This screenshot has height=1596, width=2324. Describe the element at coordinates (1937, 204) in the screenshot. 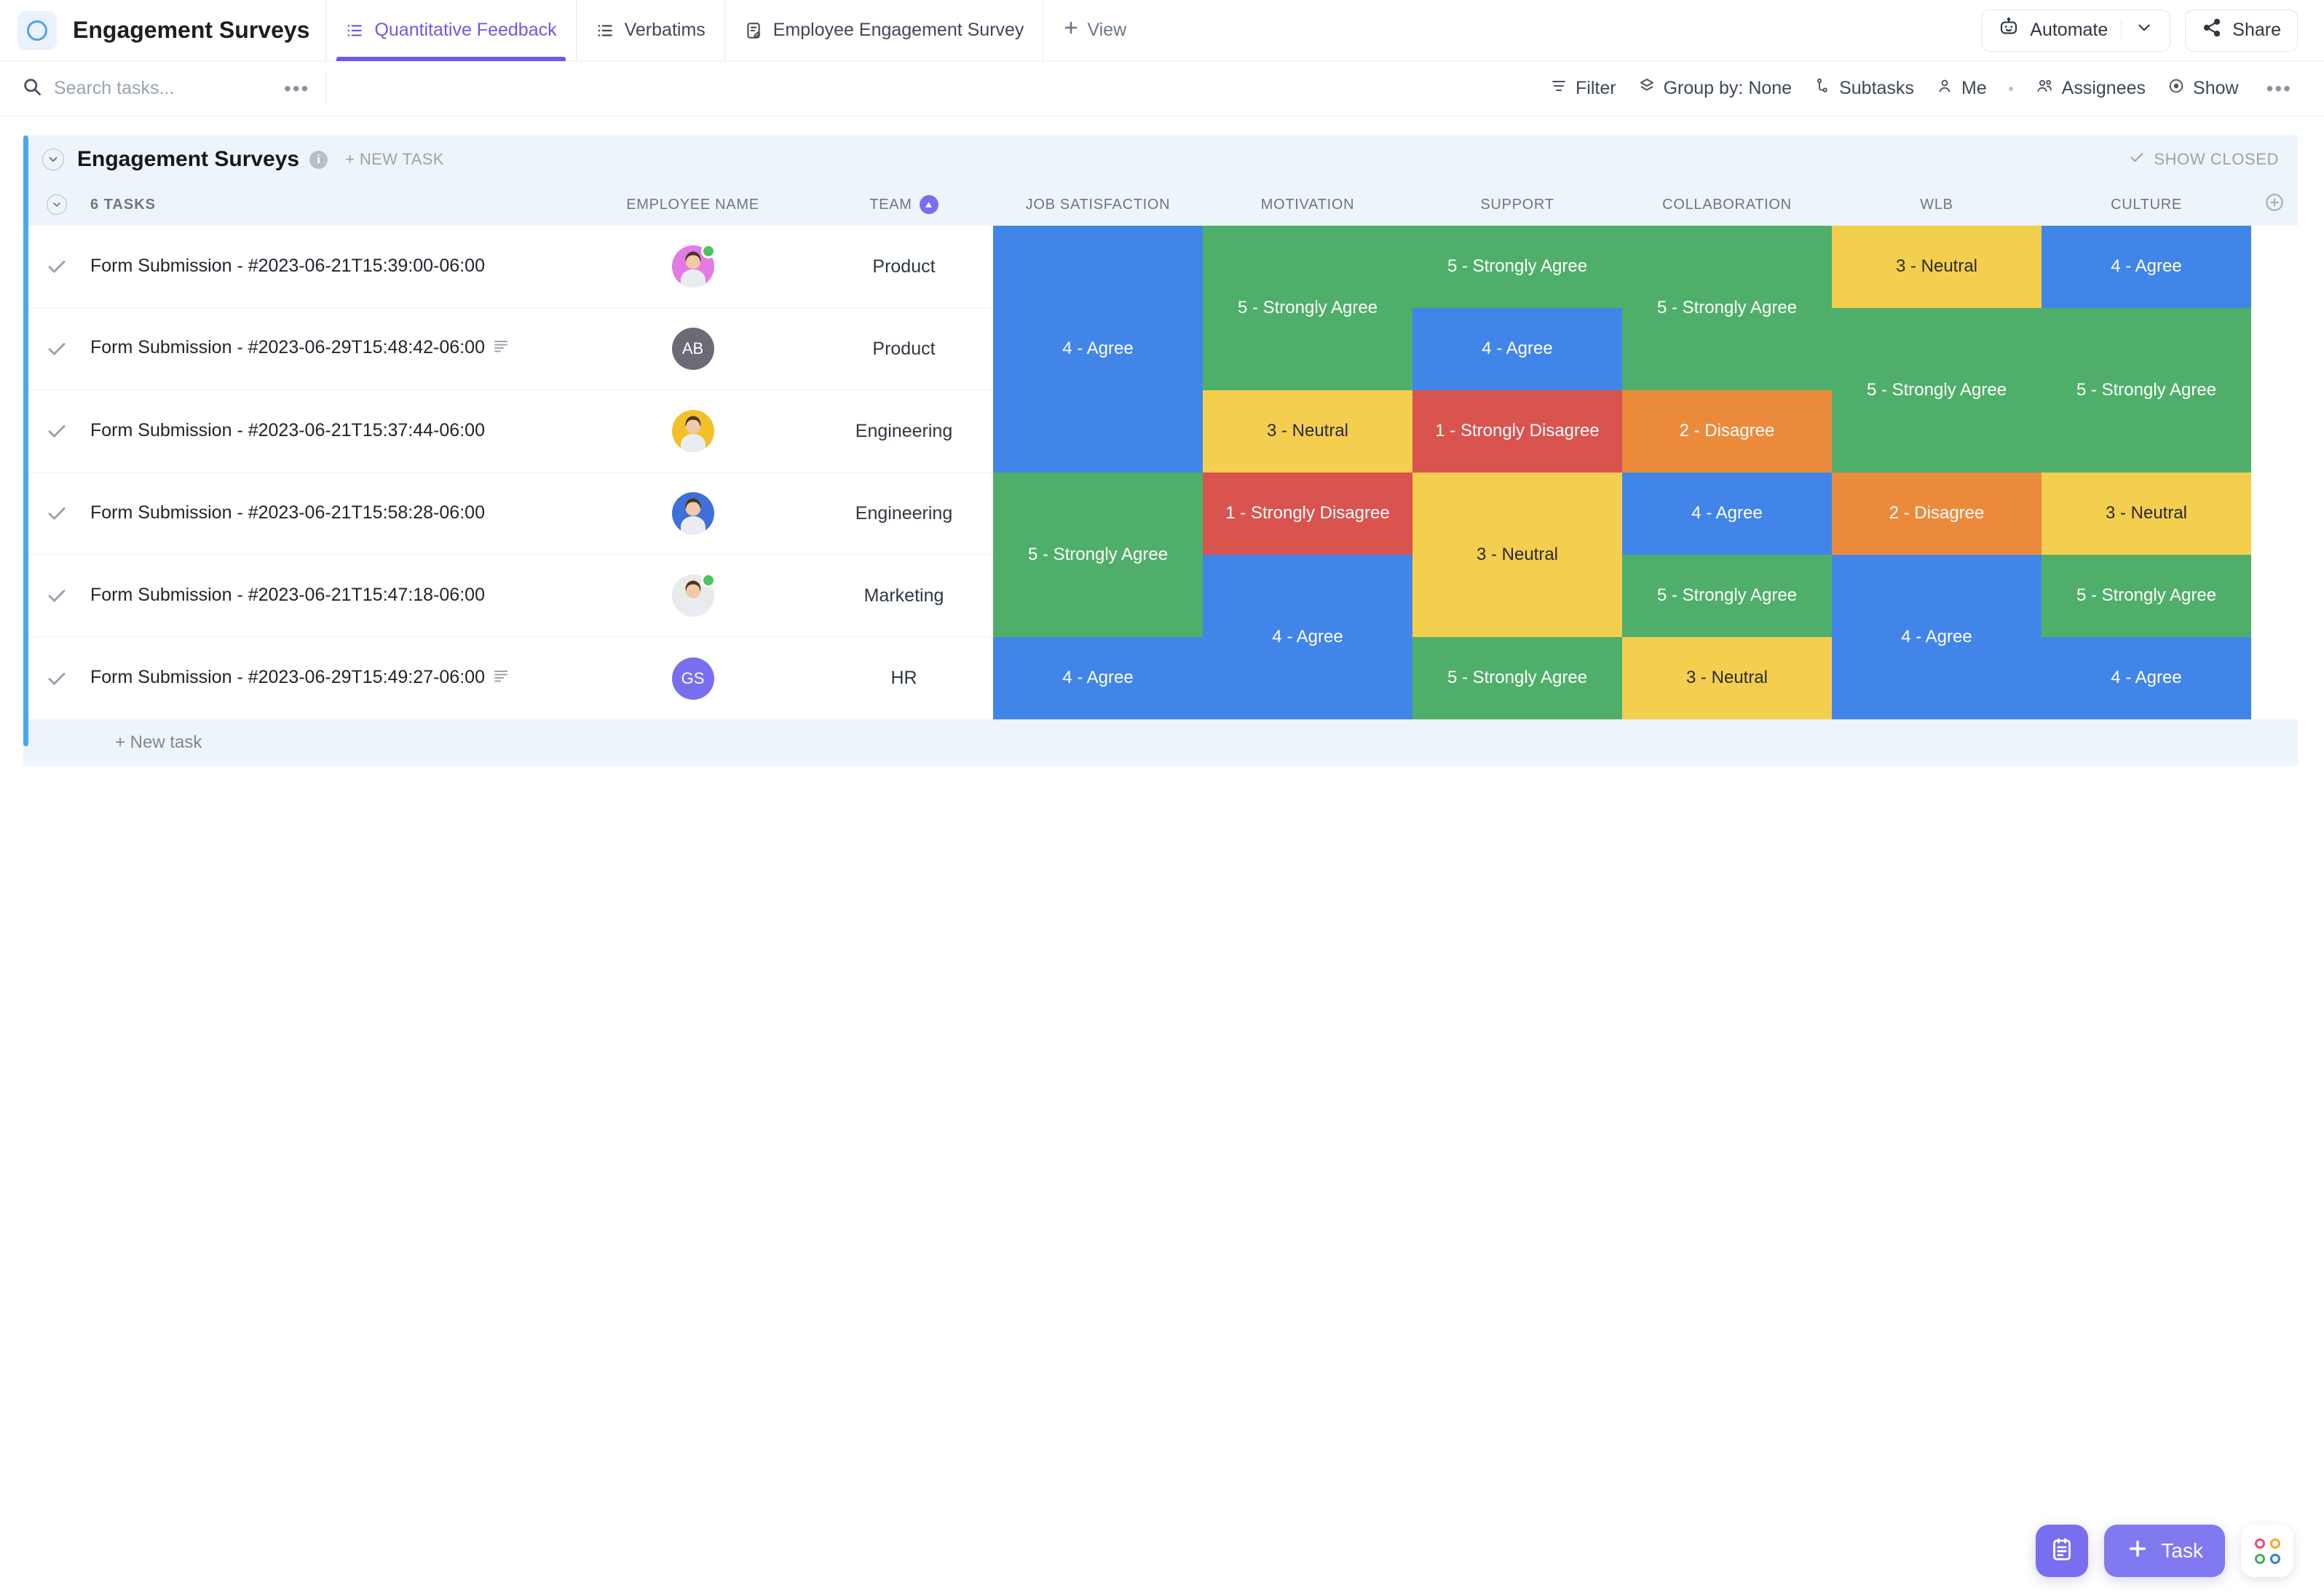

I see `column-header-wlb: WLB` at that location.